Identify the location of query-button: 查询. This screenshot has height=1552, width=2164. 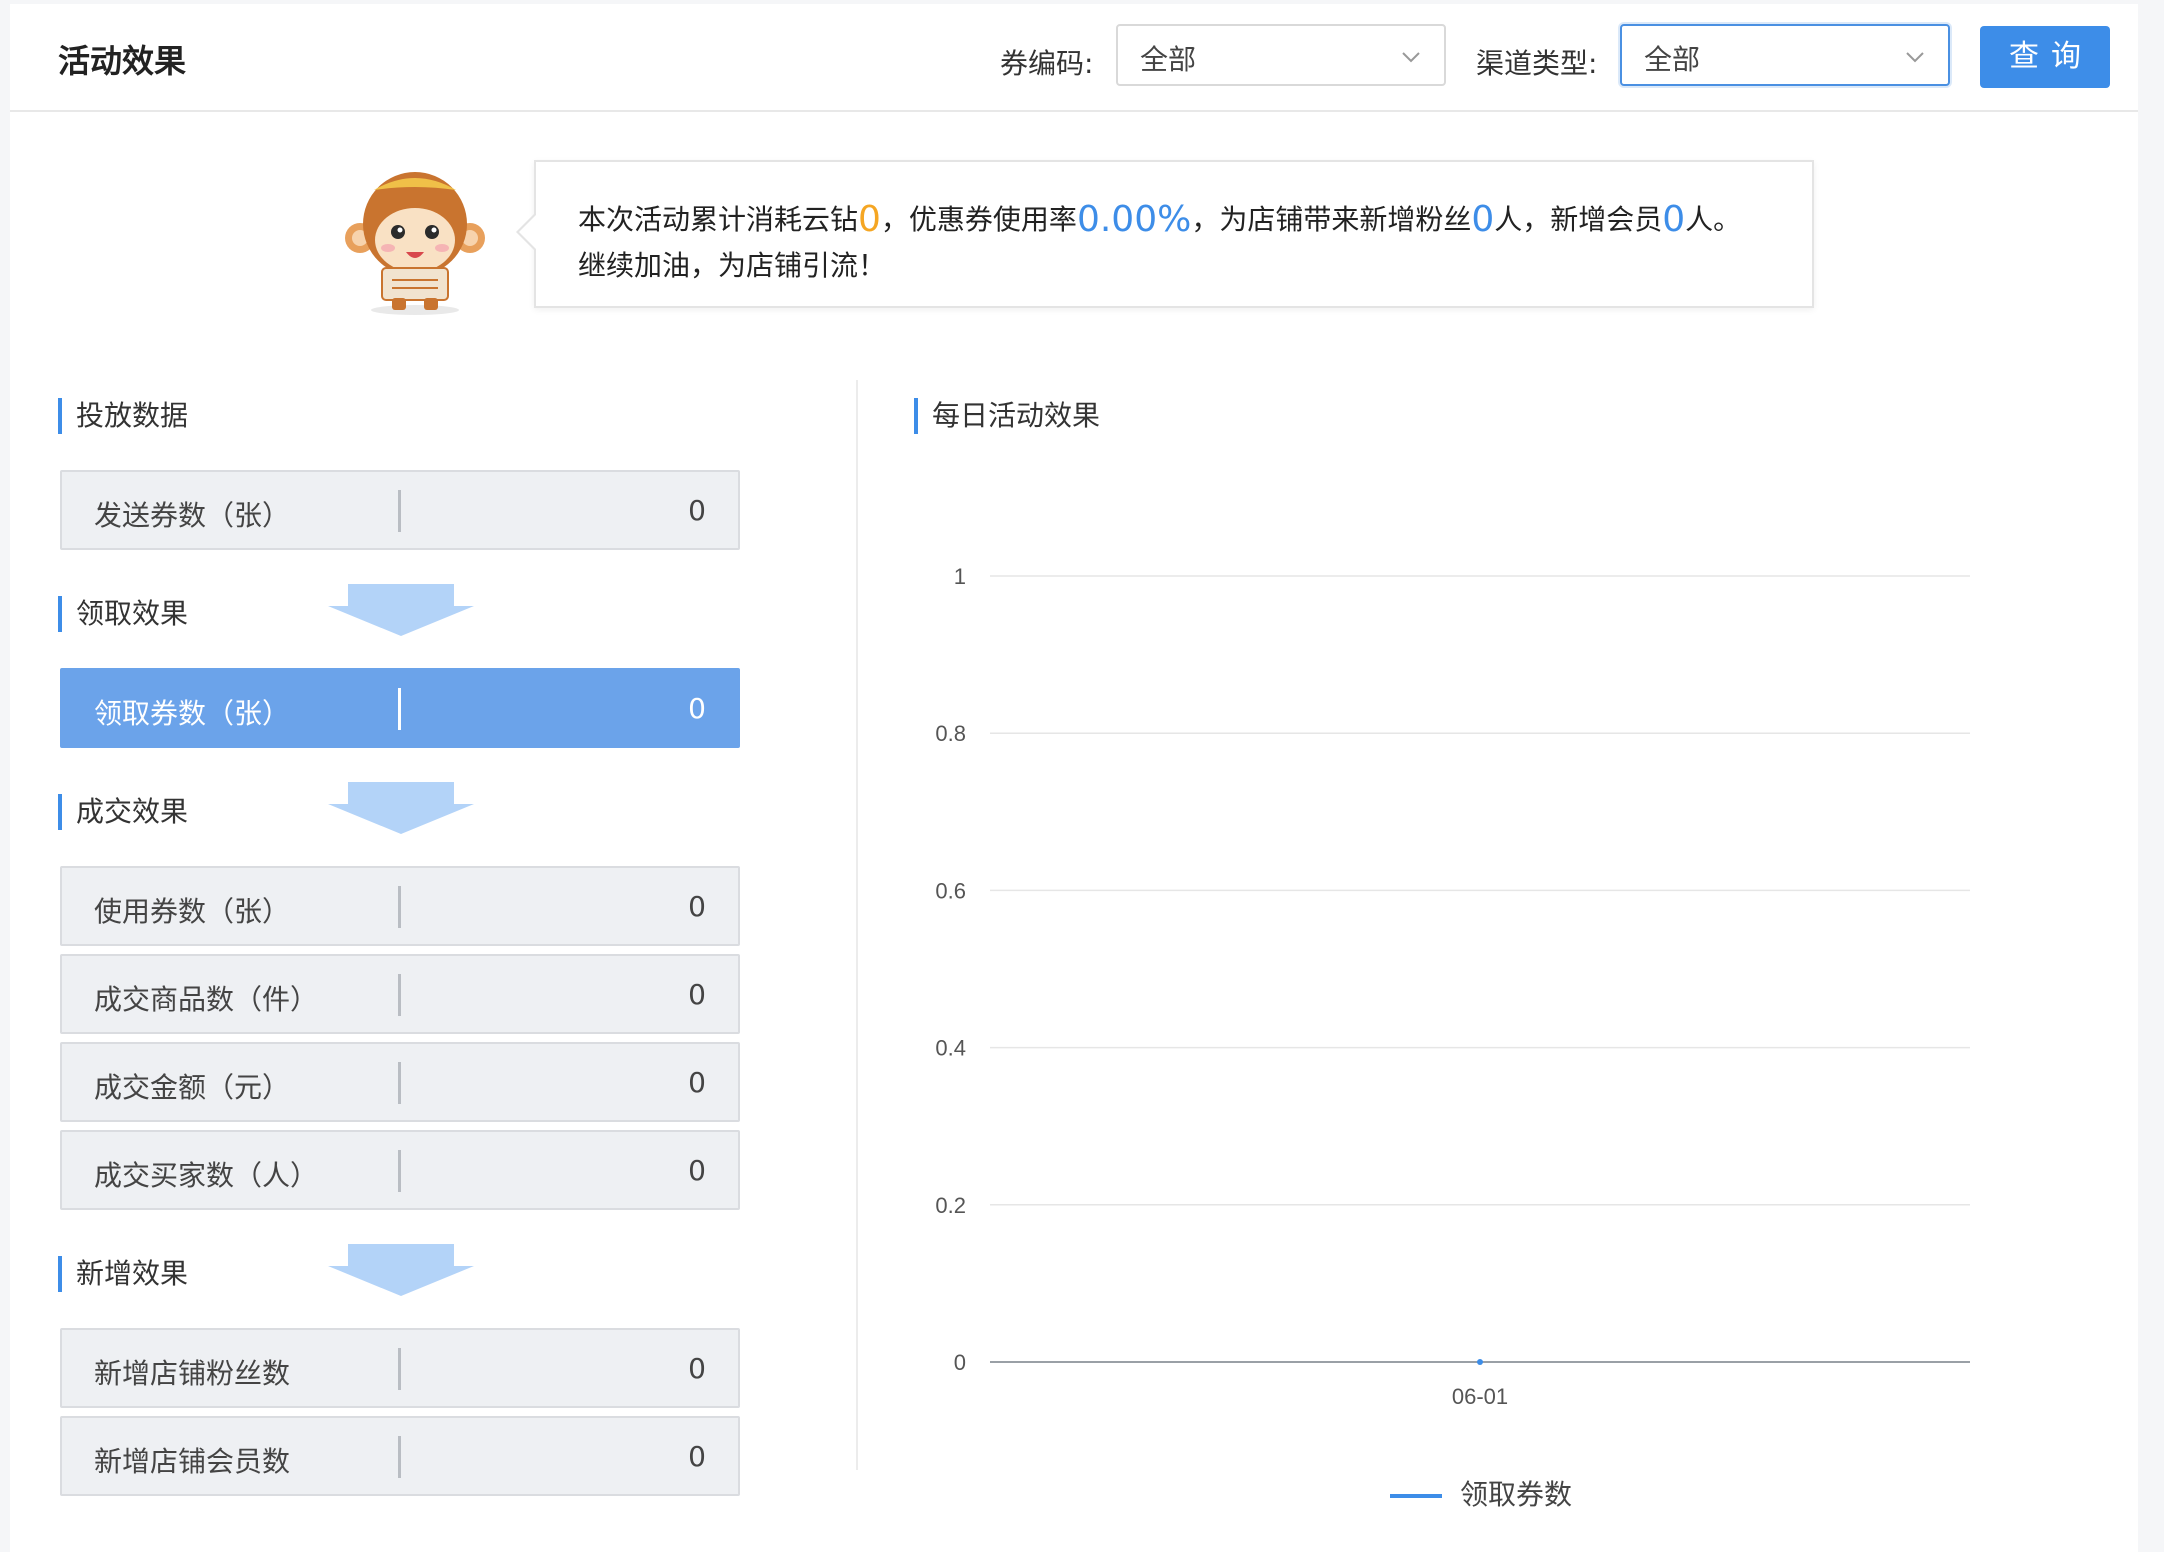
(2045, 57).